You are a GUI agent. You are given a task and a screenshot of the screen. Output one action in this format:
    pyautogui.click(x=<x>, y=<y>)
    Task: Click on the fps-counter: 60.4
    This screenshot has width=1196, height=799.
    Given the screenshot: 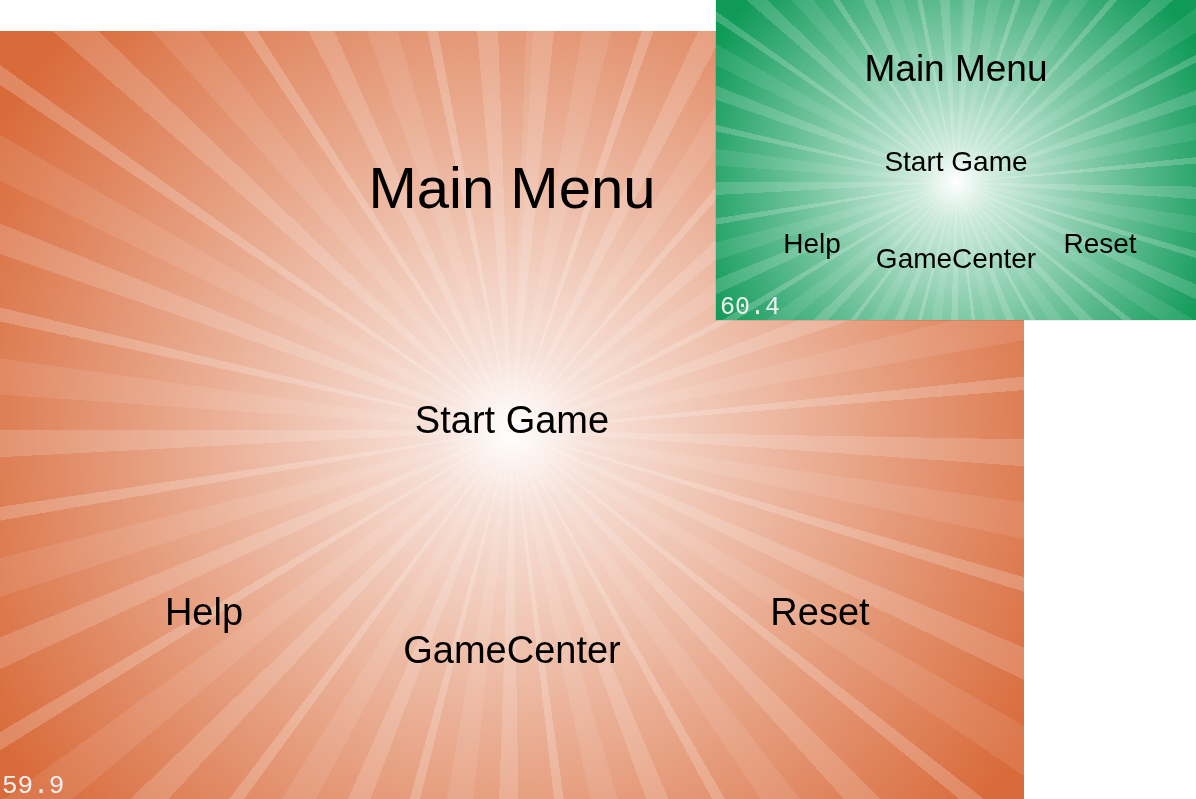 What is the action you would take?
    pyautogui.click(x=749, y=307)
    